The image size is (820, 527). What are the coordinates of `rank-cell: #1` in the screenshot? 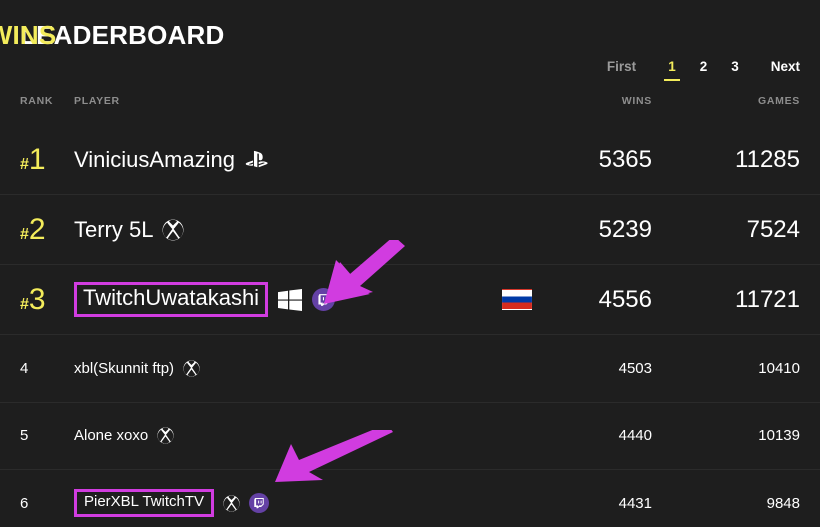 It's located at (33, 159).